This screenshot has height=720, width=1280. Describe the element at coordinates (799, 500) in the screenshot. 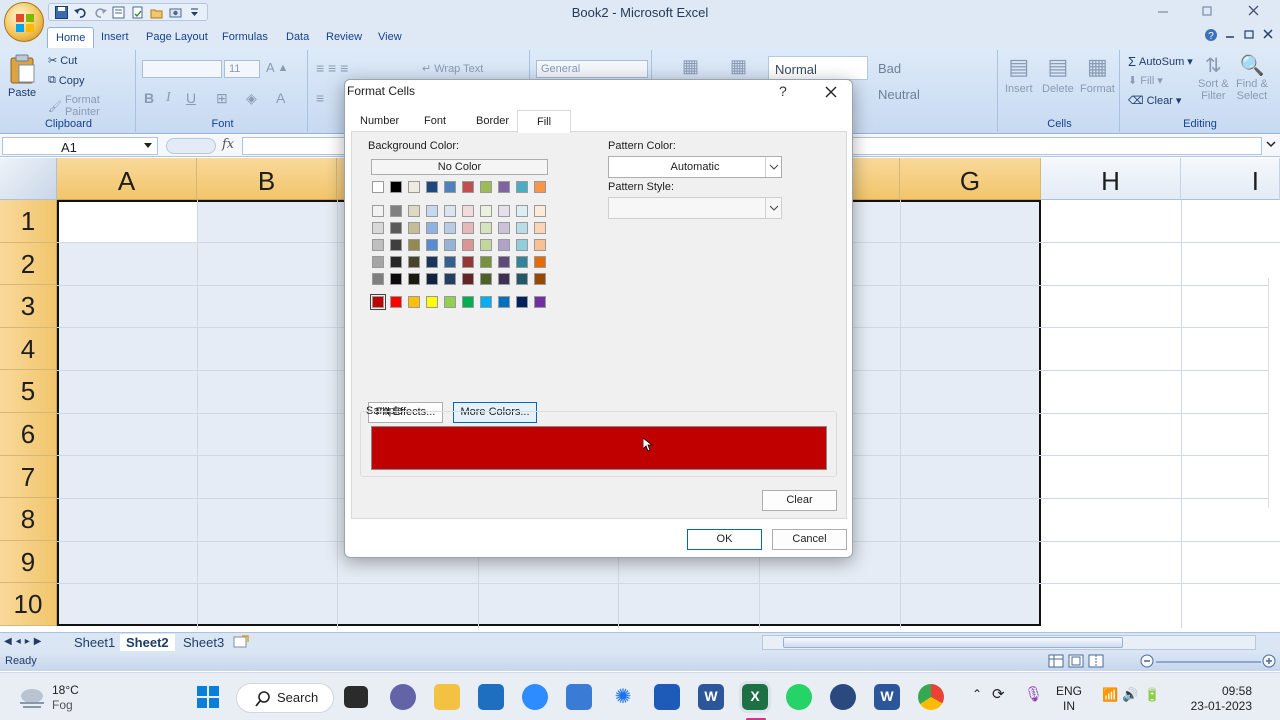

I see `clear-button: Clear` at that location.